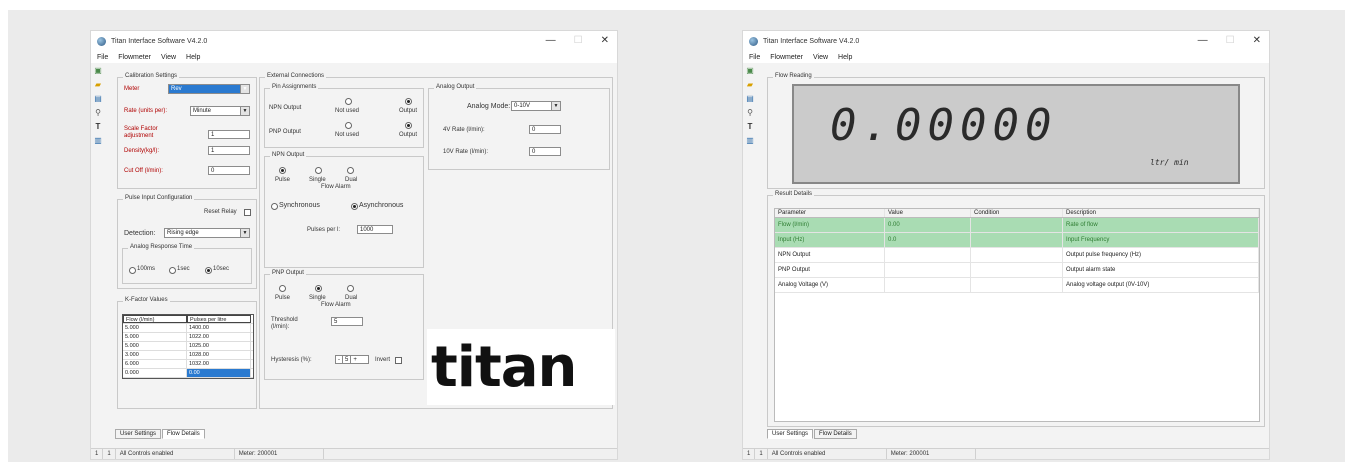 The height and width of the screenshot is (465, 1353). Describe the element at coordinates (219, 373) in the screenshot. I see `pulses-cell: 0.00` at that location.